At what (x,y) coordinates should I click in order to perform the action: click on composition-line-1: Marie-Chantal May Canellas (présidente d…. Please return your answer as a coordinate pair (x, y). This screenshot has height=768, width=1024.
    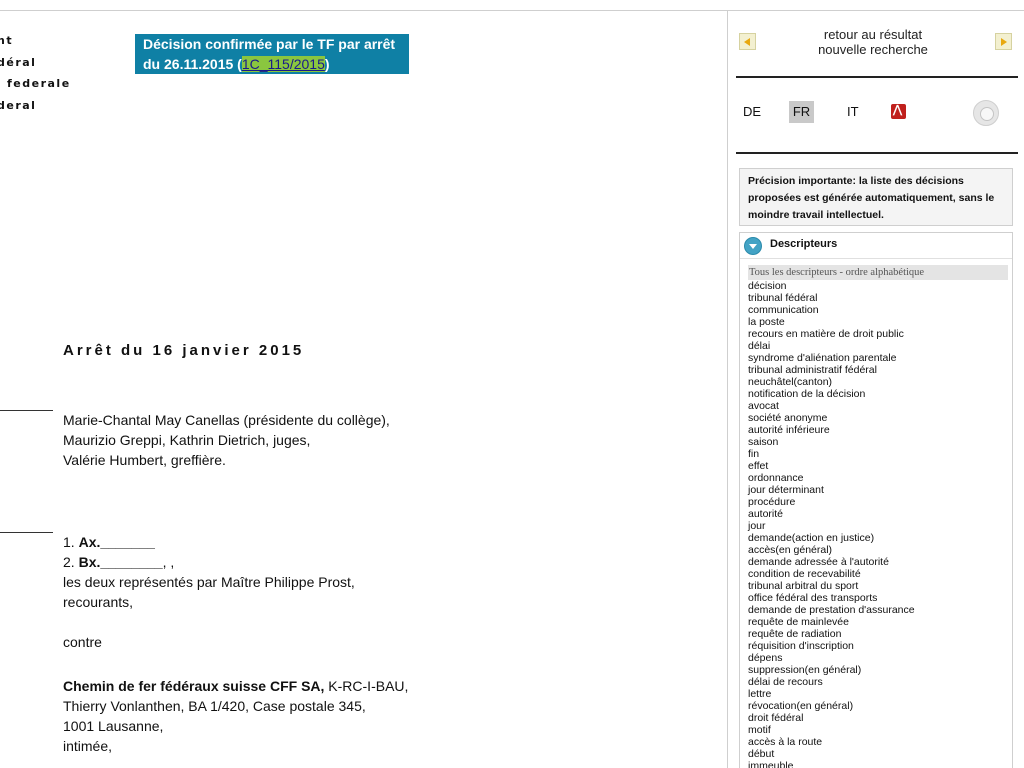
    Looking at the image, I should click on (226, 420).